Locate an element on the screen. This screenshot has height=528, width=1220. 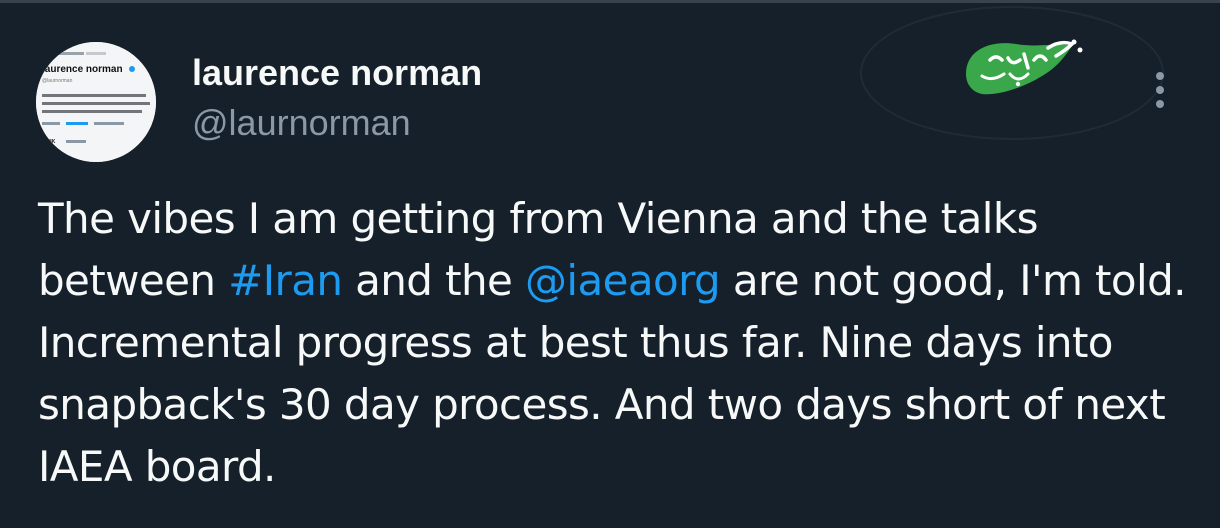
author-handle: @laurnorman is located at coordinates (337, 123).